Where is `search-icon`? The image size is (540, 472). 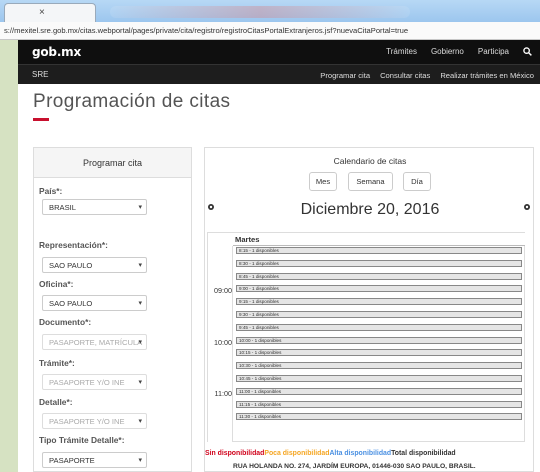
search-icon is located at coordinates (527, 52).